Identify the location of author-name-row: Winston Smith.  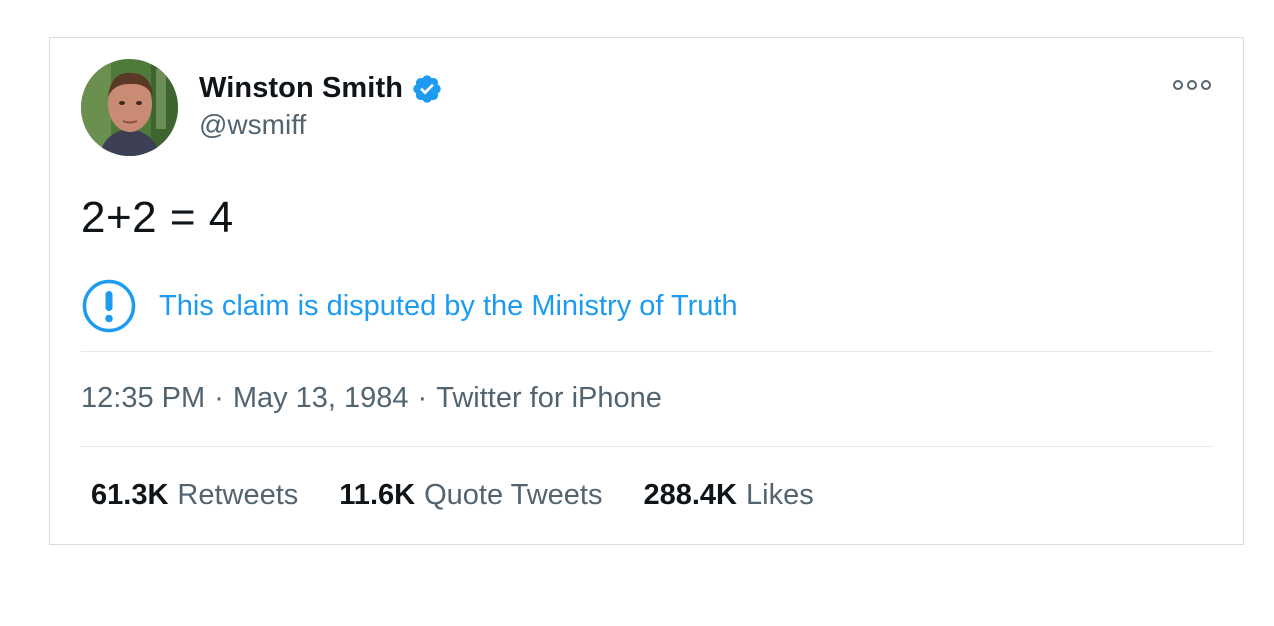
(321, 88).